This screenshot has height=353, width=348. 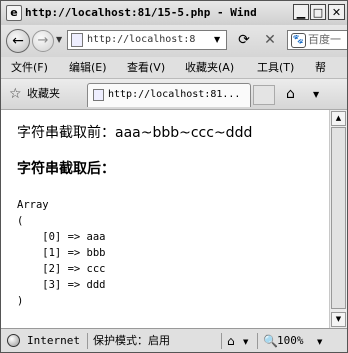 I want to click on page-icon, so click(x=77, y=40).